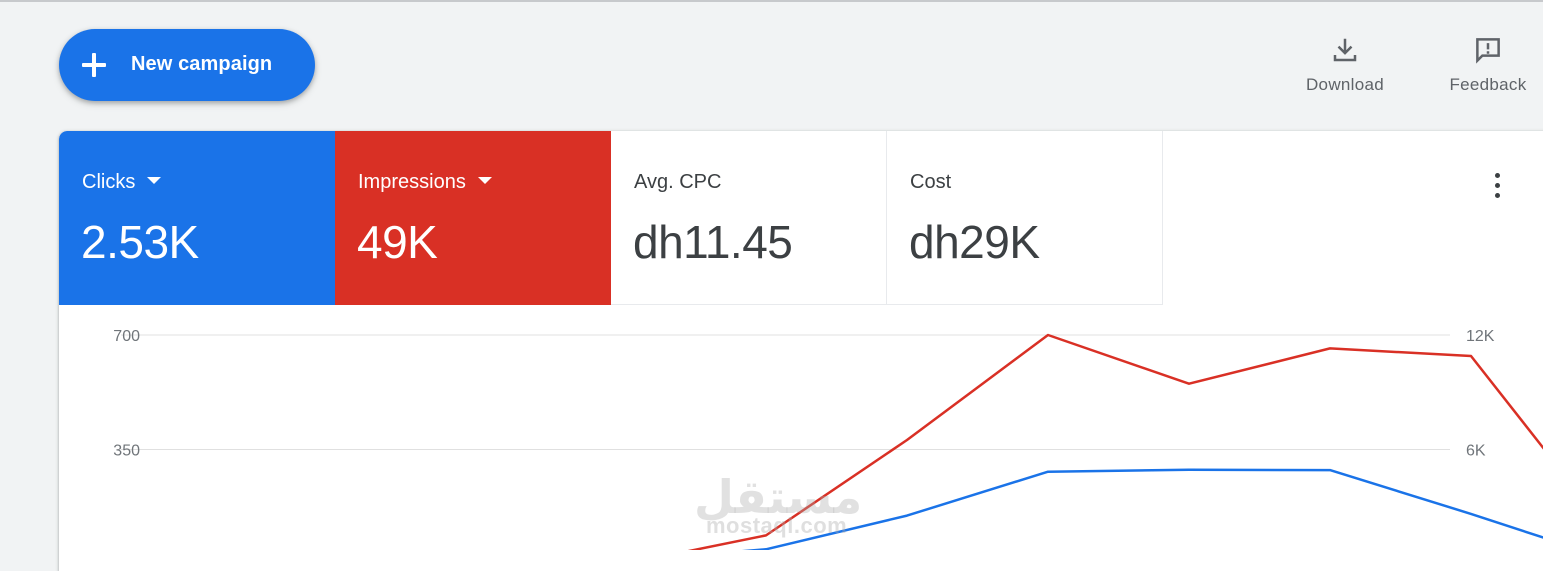  I want to click on right-axis-tick: 12K, so click(1480, 336).